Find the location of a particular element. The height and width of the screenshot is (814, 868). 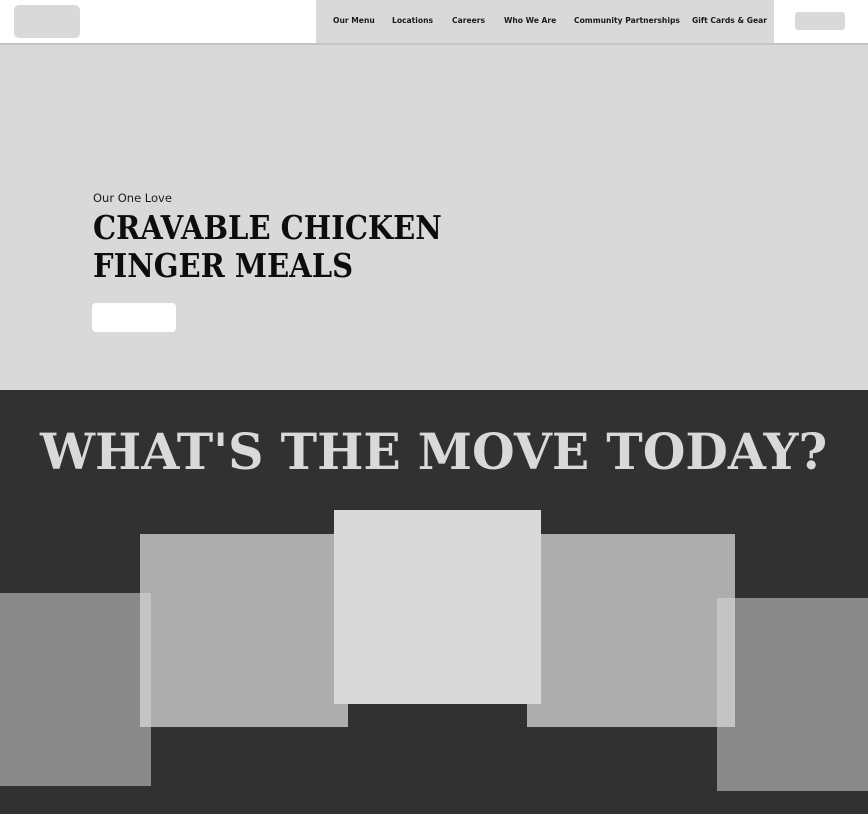

nav-item-gift-cards-gear: Gift Cards & Gear is located at coordinates (729, 21).